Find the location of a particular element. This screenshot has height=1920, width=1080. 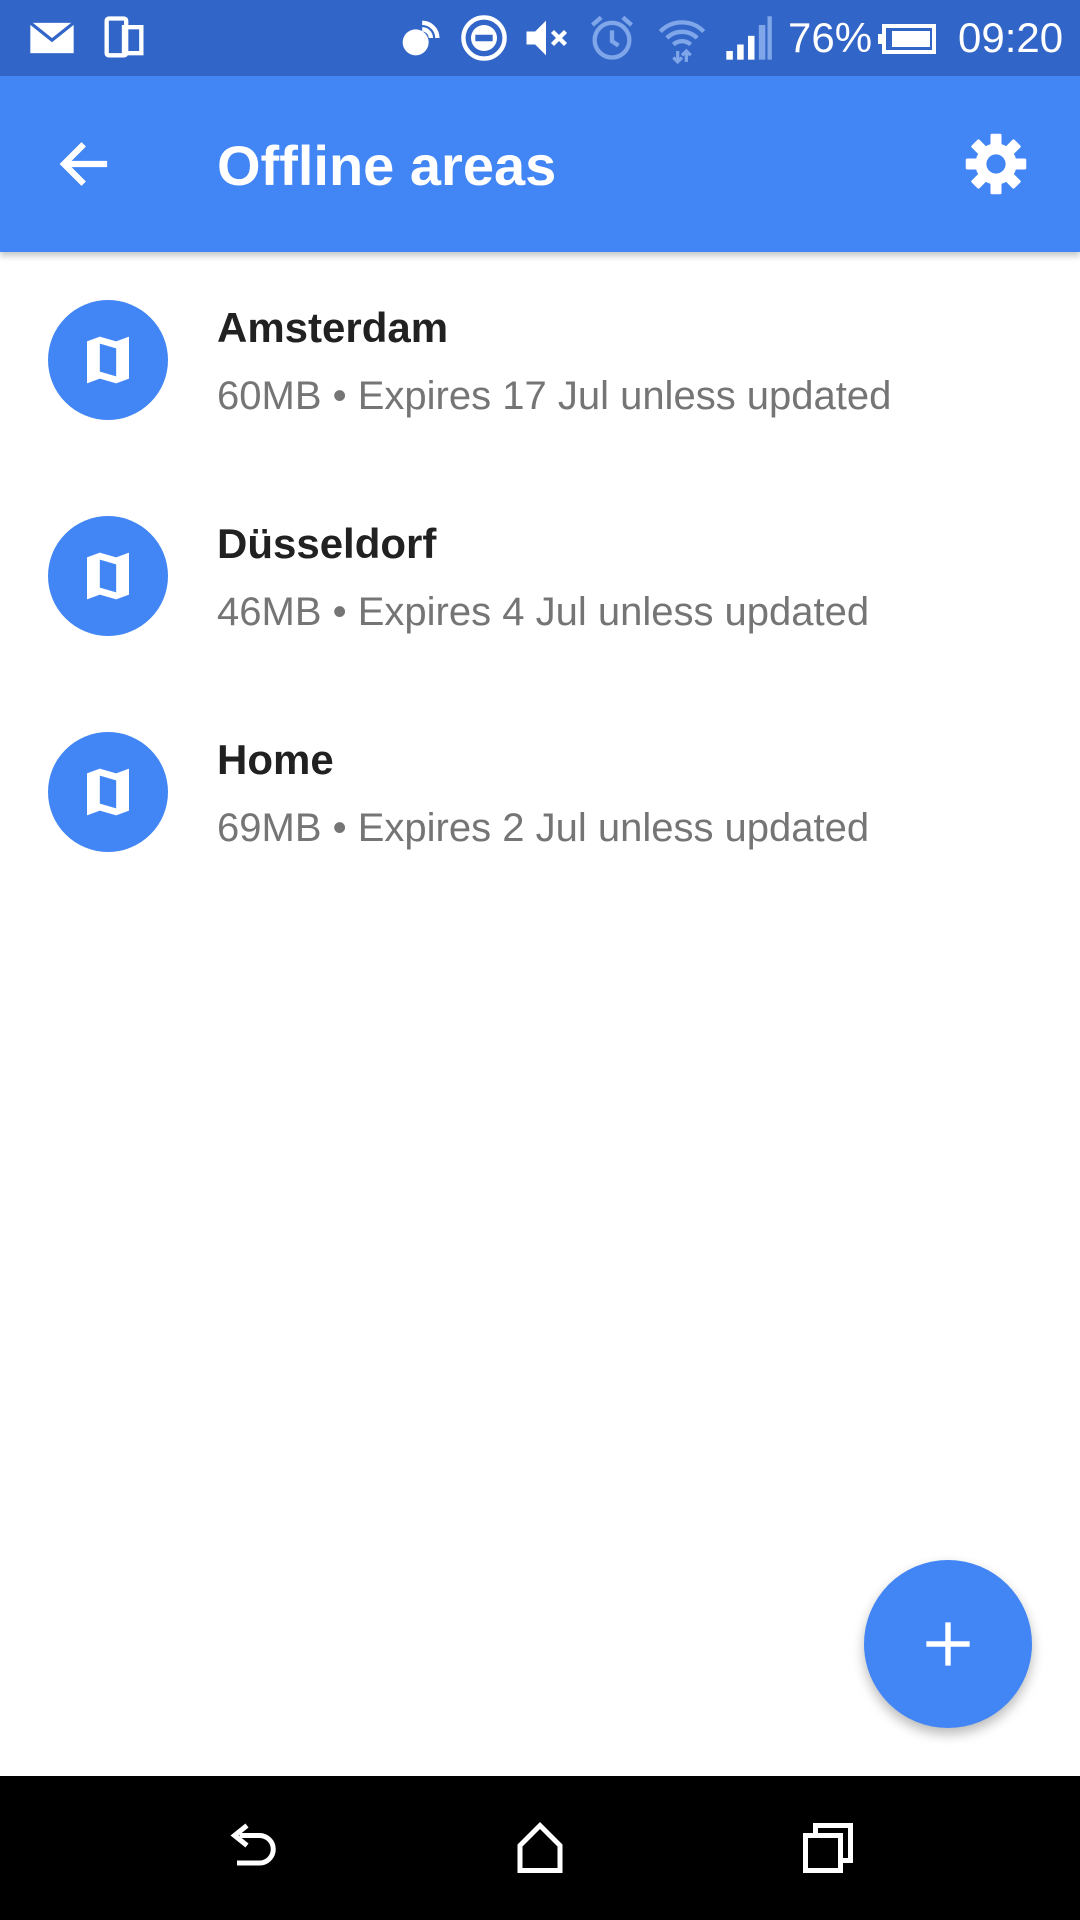

cell-signal-icon is located at coordinates (748, 38).